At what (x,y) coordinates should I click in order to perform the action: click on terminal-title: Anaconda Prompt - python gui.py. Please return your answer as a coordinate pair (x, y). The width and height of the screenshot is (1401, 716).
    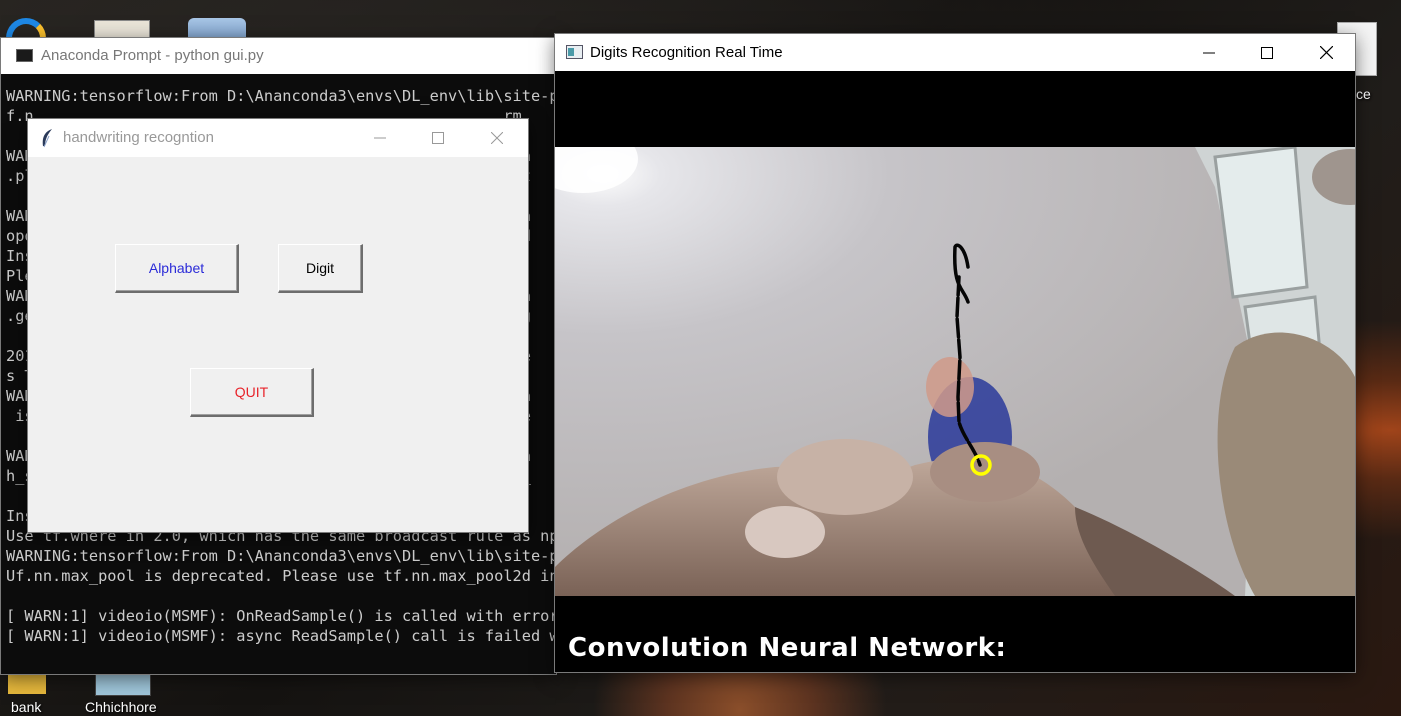
    Looking at the image, I should click on (152, 55).